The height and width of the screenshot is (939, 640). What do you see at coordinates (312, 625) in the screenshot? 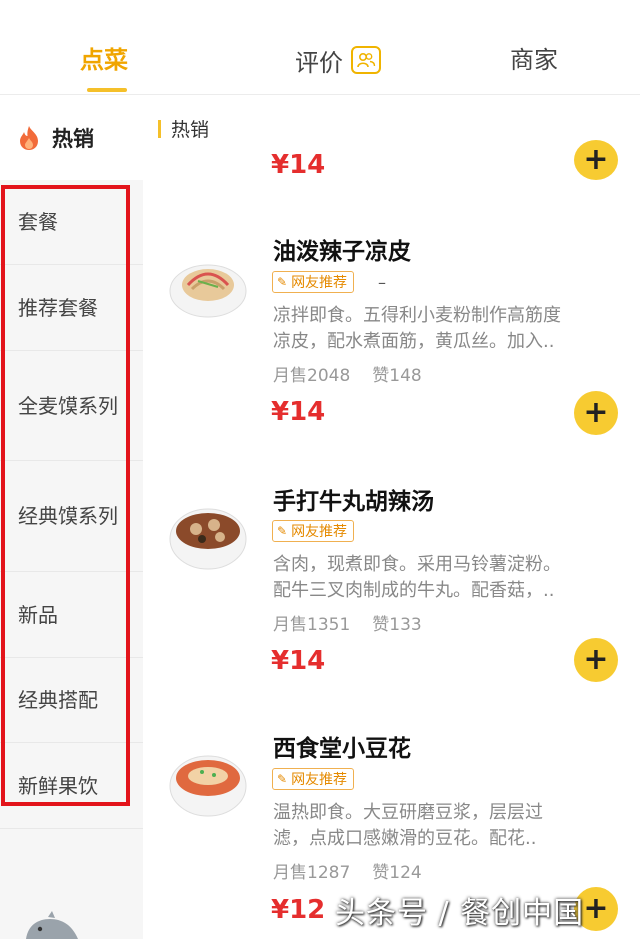
I see `monthly-sales: 月售1351` at bounding box center [312, 625].